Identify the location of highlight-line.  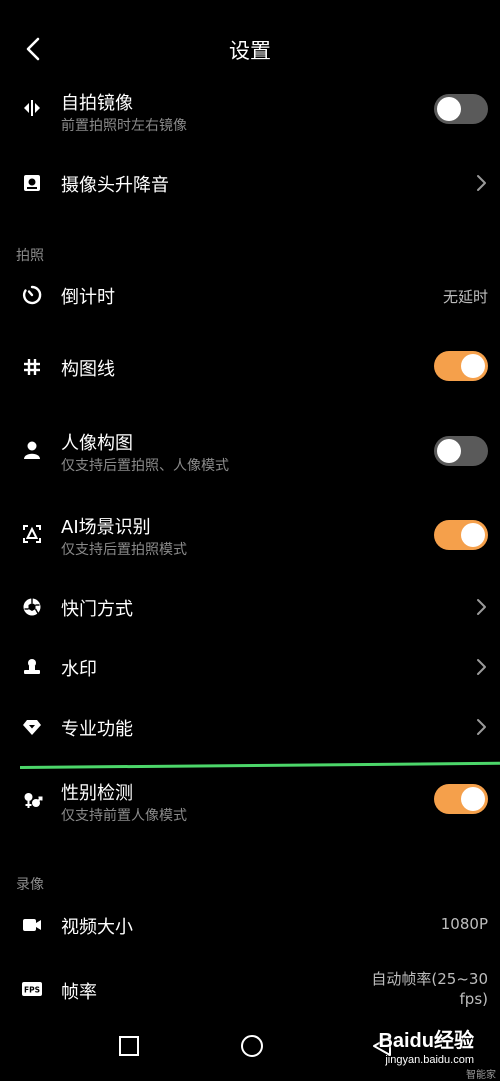
(259, 765).